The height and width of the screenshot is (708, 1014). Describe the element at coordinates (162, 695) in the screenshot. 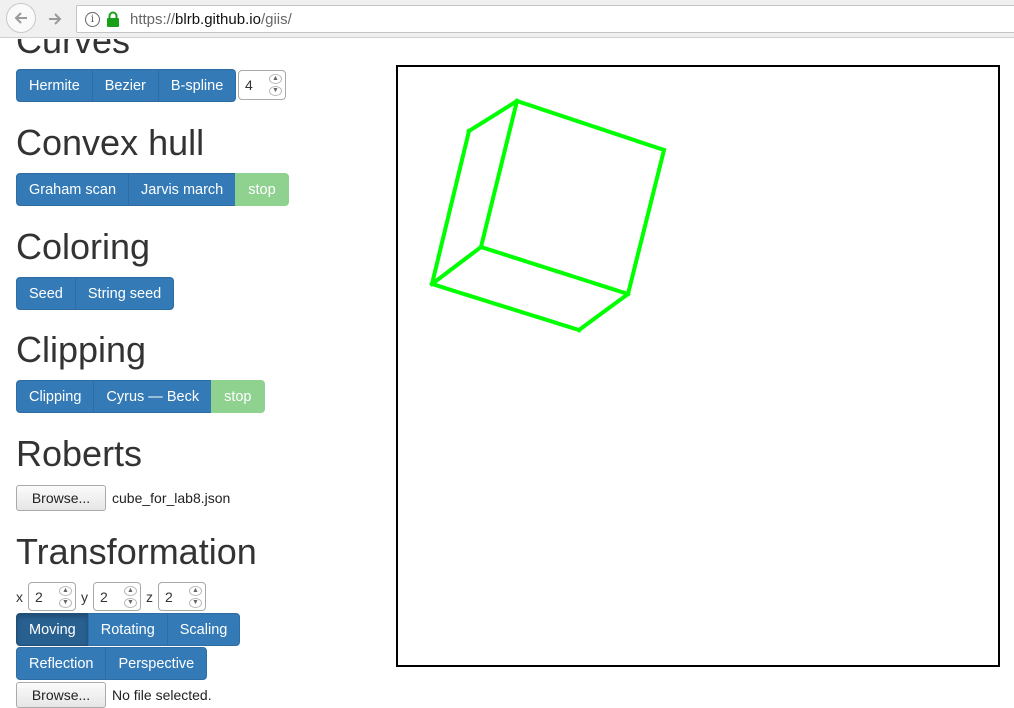

I see `transformation-file-status: No file selected.` at that location.